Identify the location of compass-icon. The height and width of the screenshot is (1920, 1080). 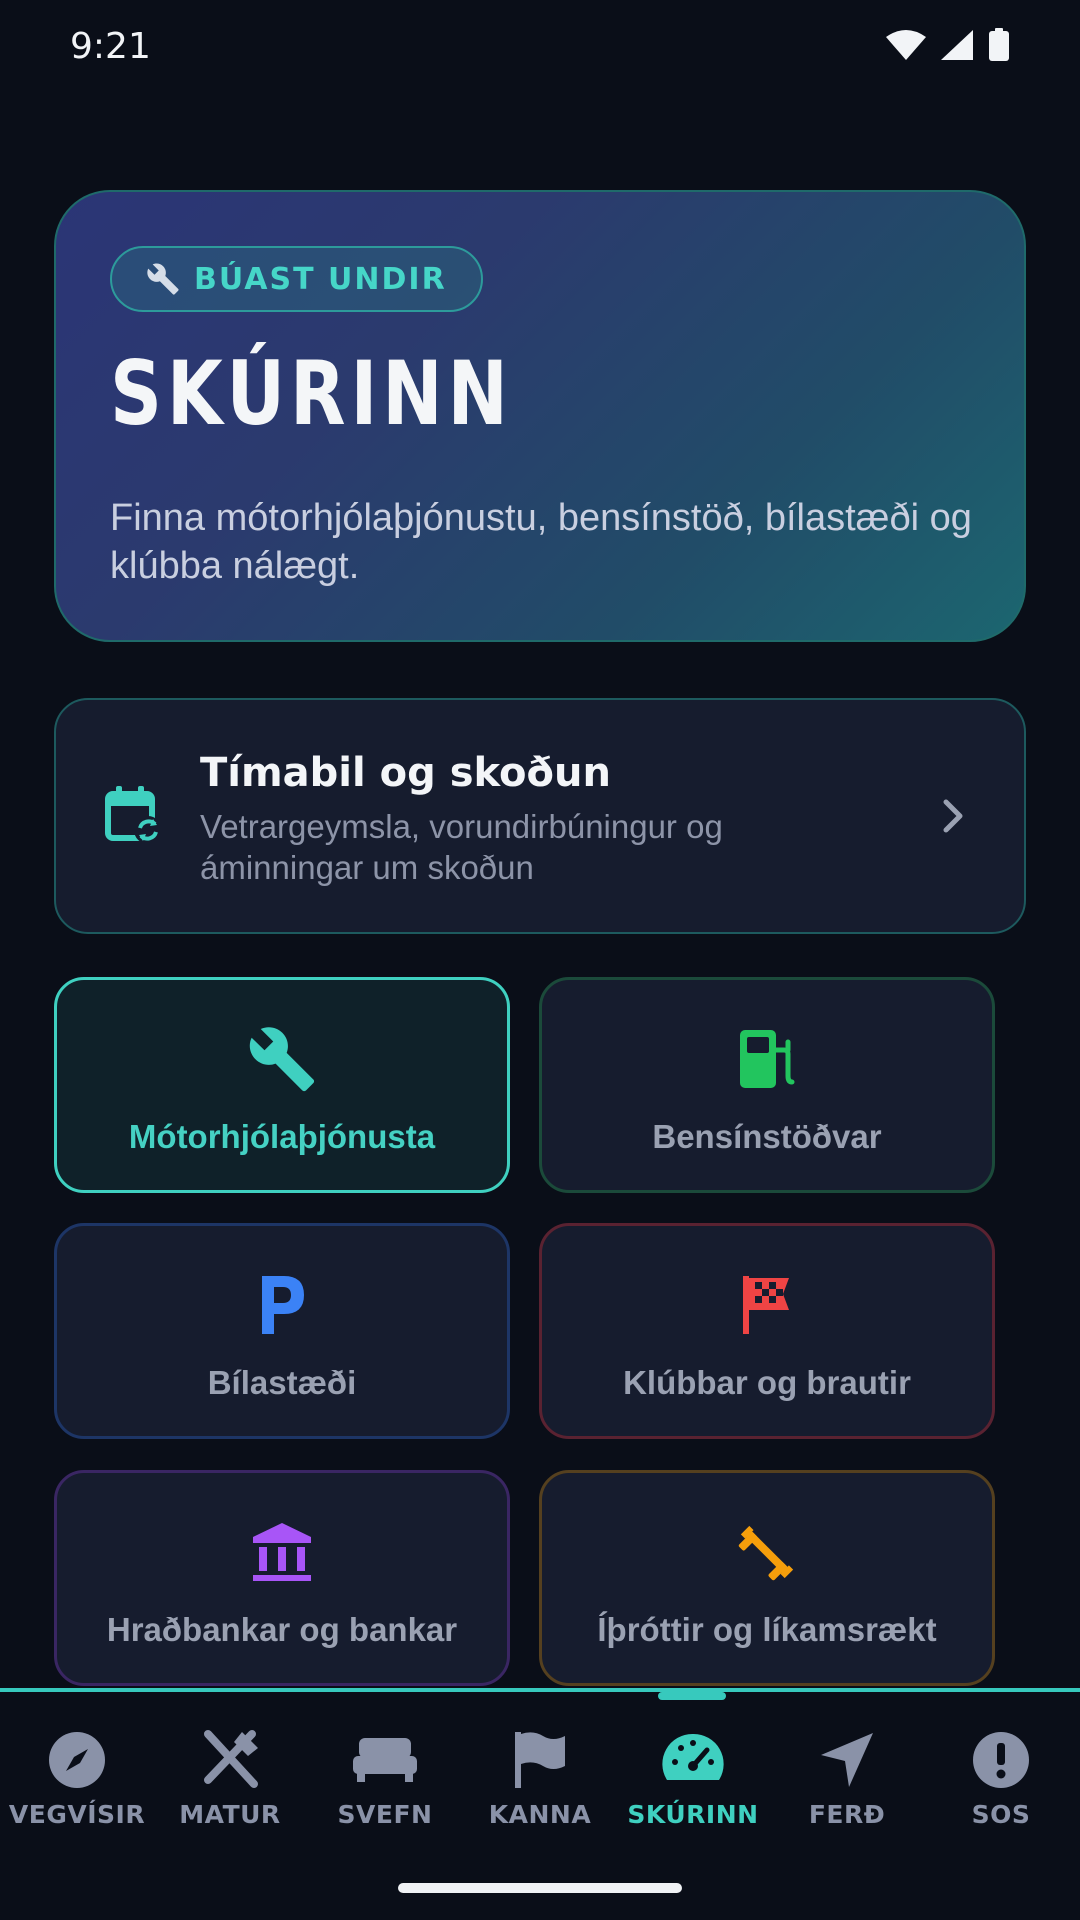
(77, 1760).